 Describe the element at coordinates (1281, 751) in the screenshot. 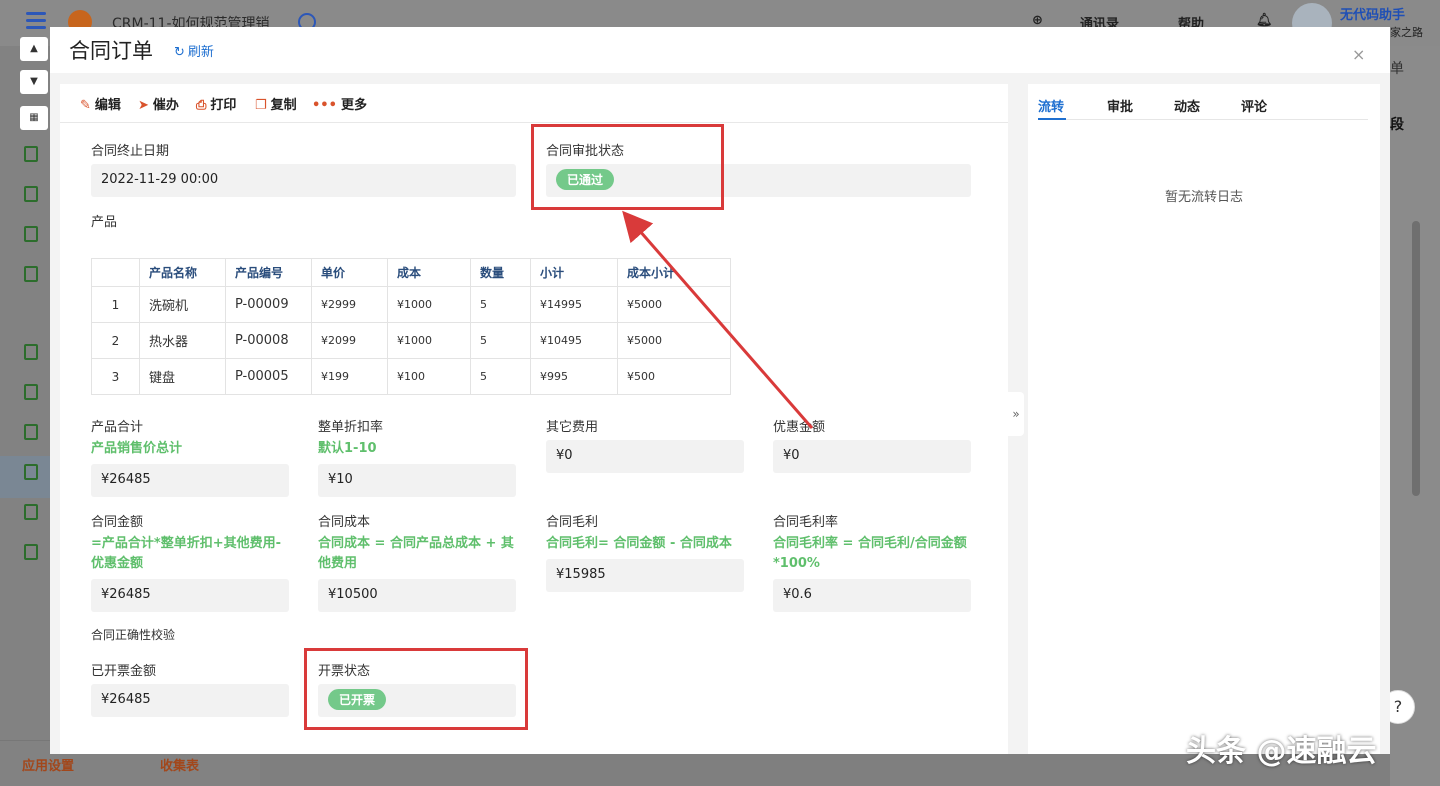

I see `watermark: 头条 @速融云` at that location.